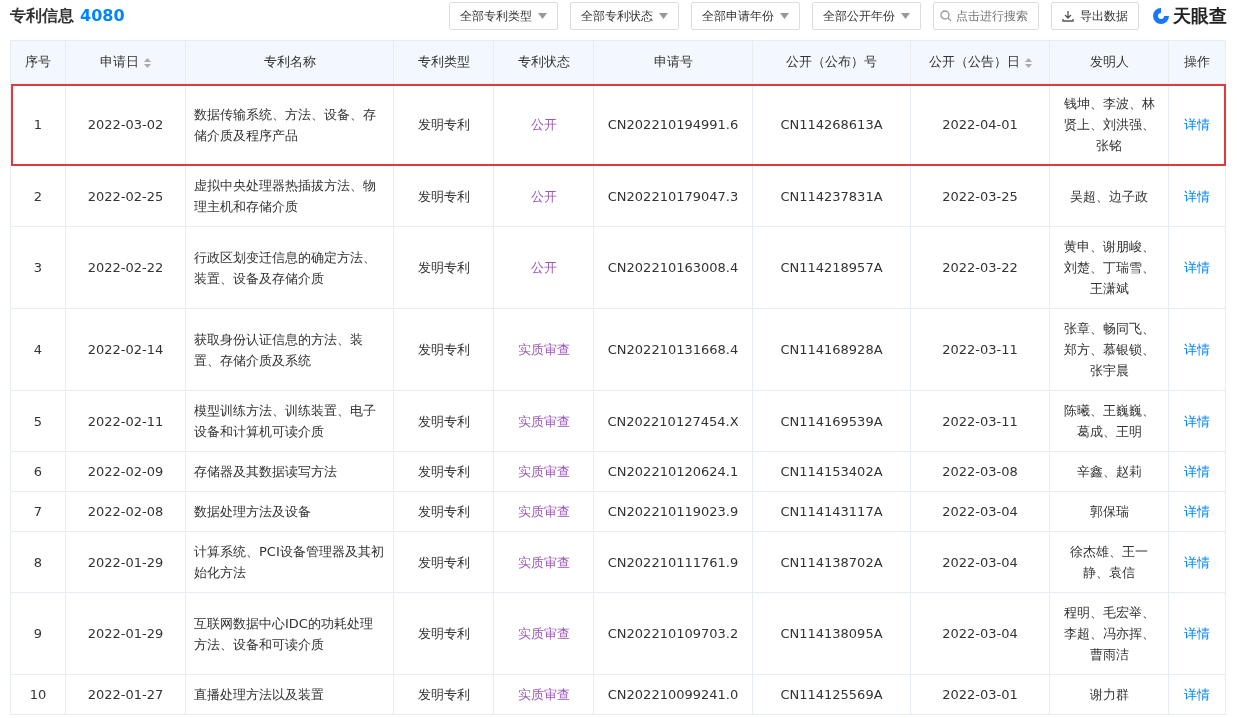  Describe the element at coordinates (673, 421) in the screenshot. I see `application-number: CN202210127454.X` at that location.